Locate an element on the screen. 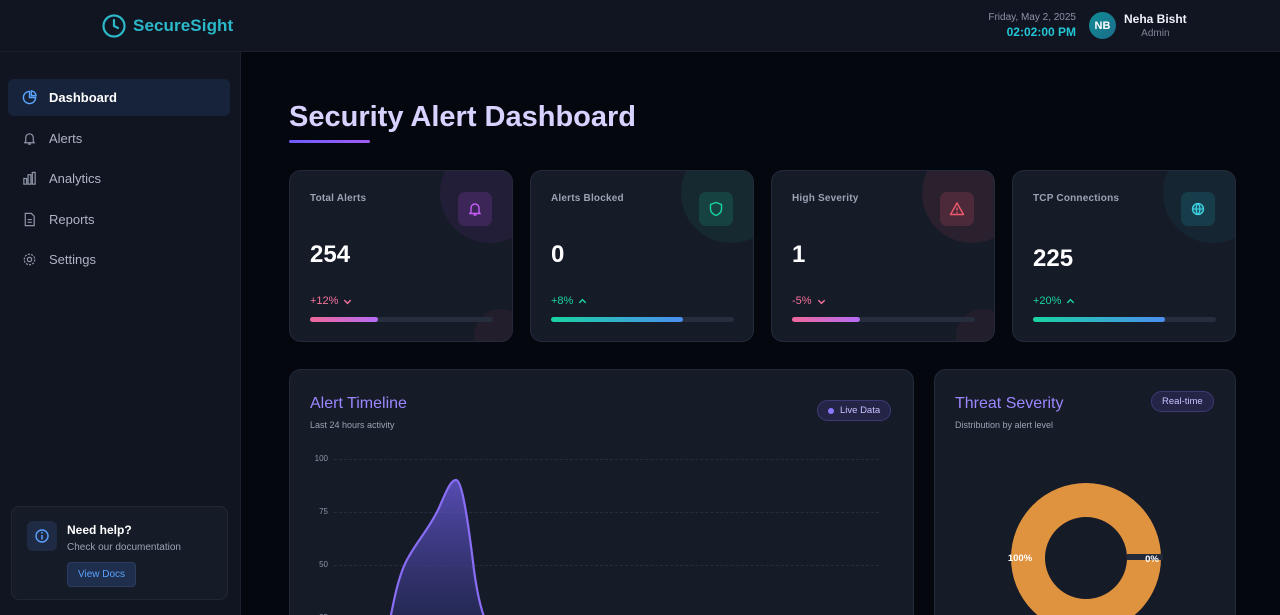 This screenshot has width=1280, height=615. card-value: 1 is located at coordinates (799, 254).